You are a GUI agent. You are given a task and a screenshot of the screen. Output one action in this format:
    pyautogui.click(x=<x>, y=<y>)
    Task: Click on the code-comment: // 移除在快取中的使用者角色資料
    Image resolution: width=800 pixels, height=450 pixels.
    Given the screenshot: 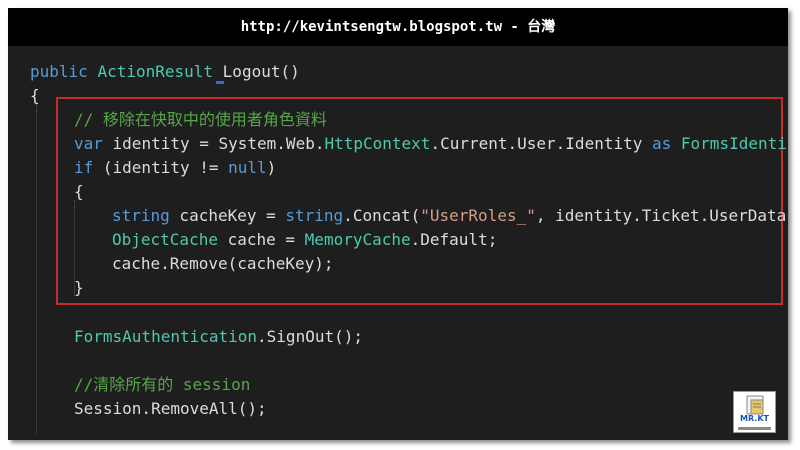 What is the action you would take?
    pyautogui.click(x=200, y=119)
    